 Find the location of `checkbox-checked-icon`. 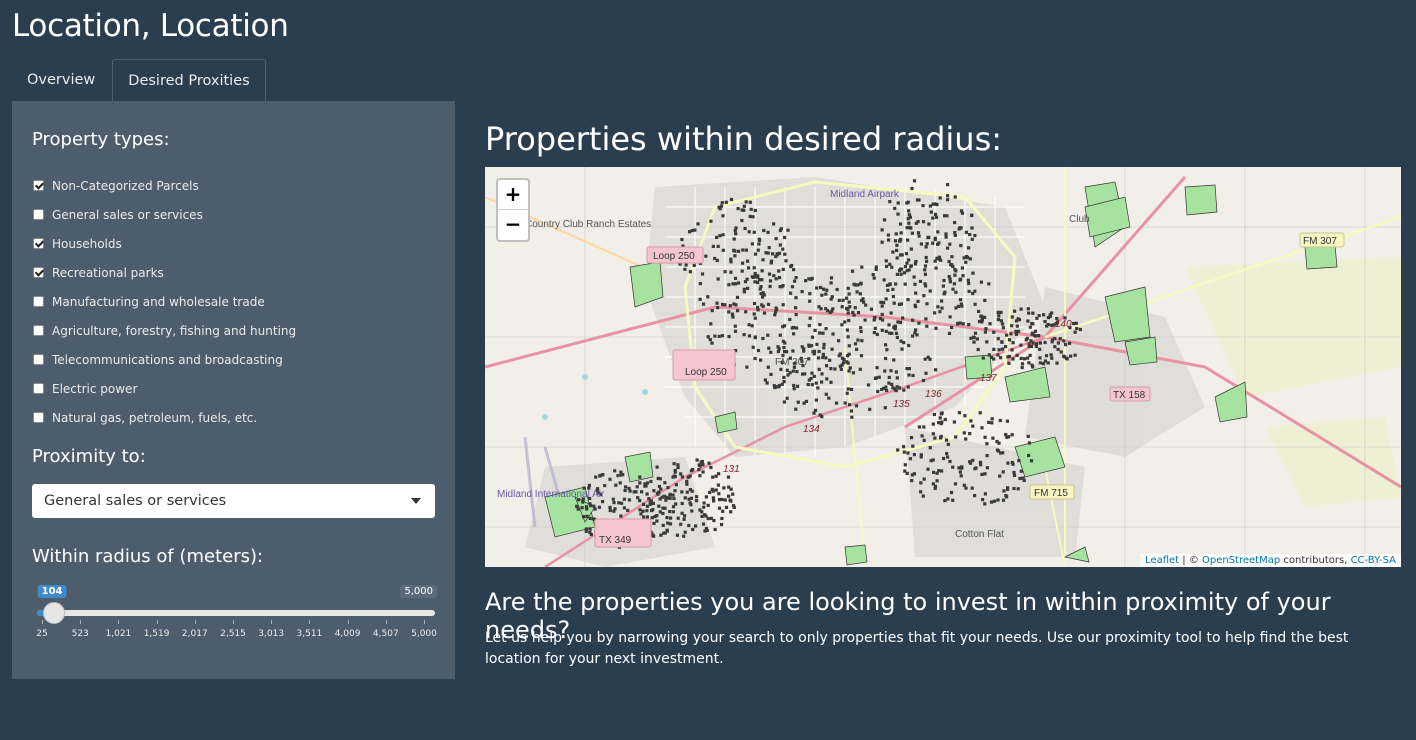

checkbox-checked-icon is located at coordinates (38, 185).